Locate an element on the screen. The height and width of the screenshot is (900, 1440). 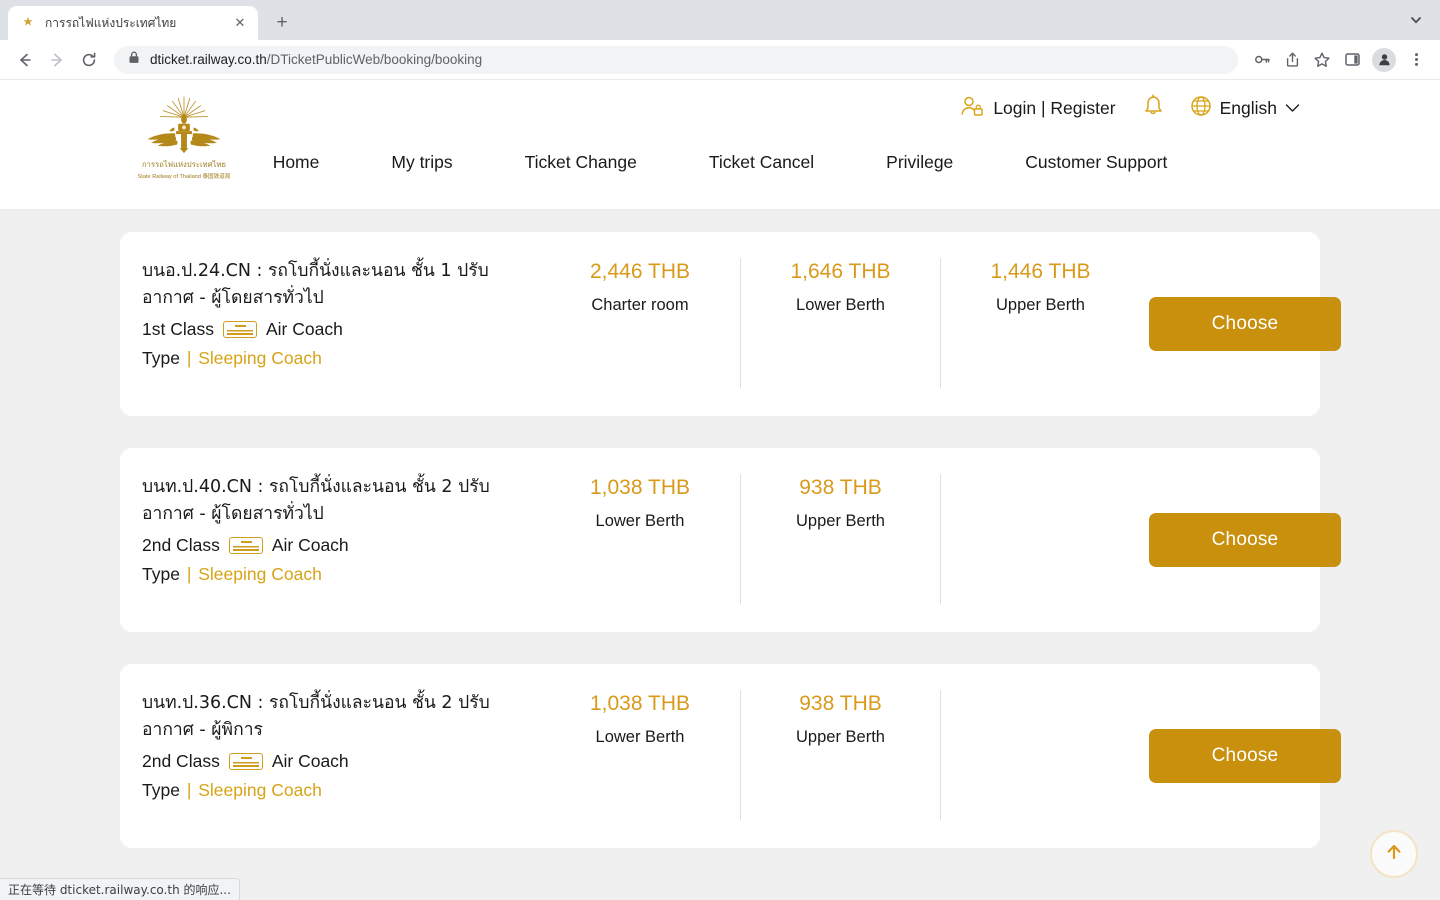
user-lock-icon is located at coordinates (972, 108).